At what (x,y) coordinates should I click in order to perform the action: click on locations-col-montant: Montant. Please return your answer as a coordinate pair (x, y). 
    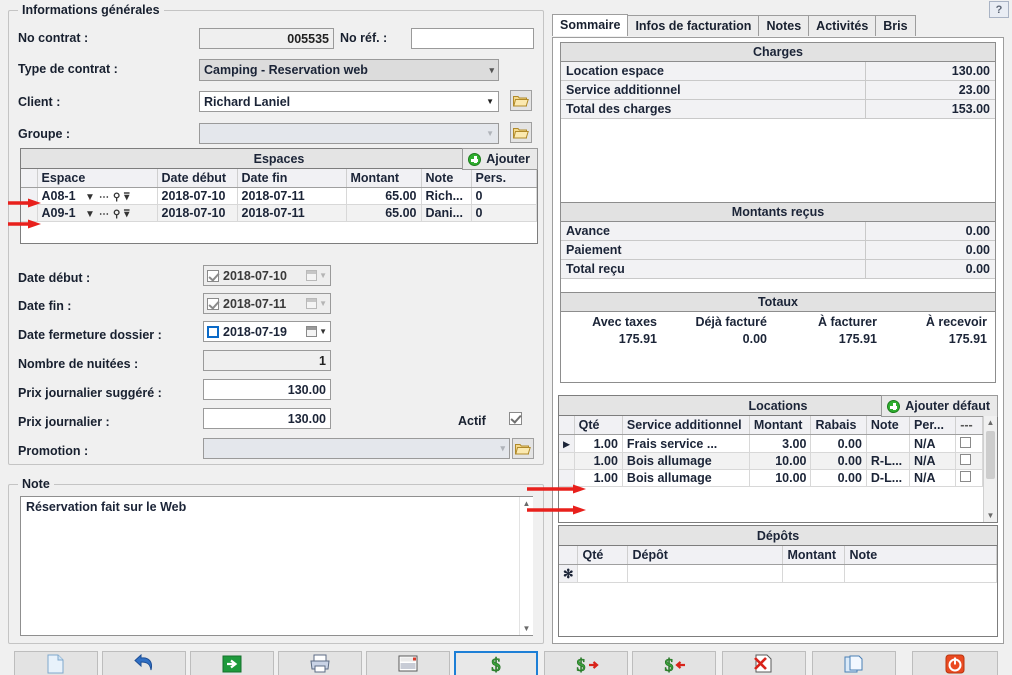
    Looking at the image, I should click on (780, 425).